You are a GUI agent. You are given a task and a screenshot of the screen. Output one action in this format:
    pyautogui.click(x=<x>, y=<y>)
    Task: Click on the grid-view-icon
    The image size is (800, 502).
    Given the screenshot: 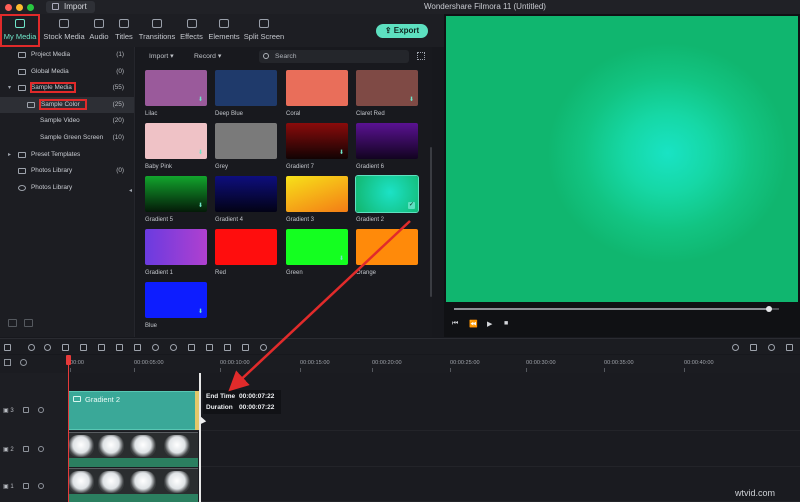 What is the action you would take?
    pyautogui.click(x=421, y=56)
    